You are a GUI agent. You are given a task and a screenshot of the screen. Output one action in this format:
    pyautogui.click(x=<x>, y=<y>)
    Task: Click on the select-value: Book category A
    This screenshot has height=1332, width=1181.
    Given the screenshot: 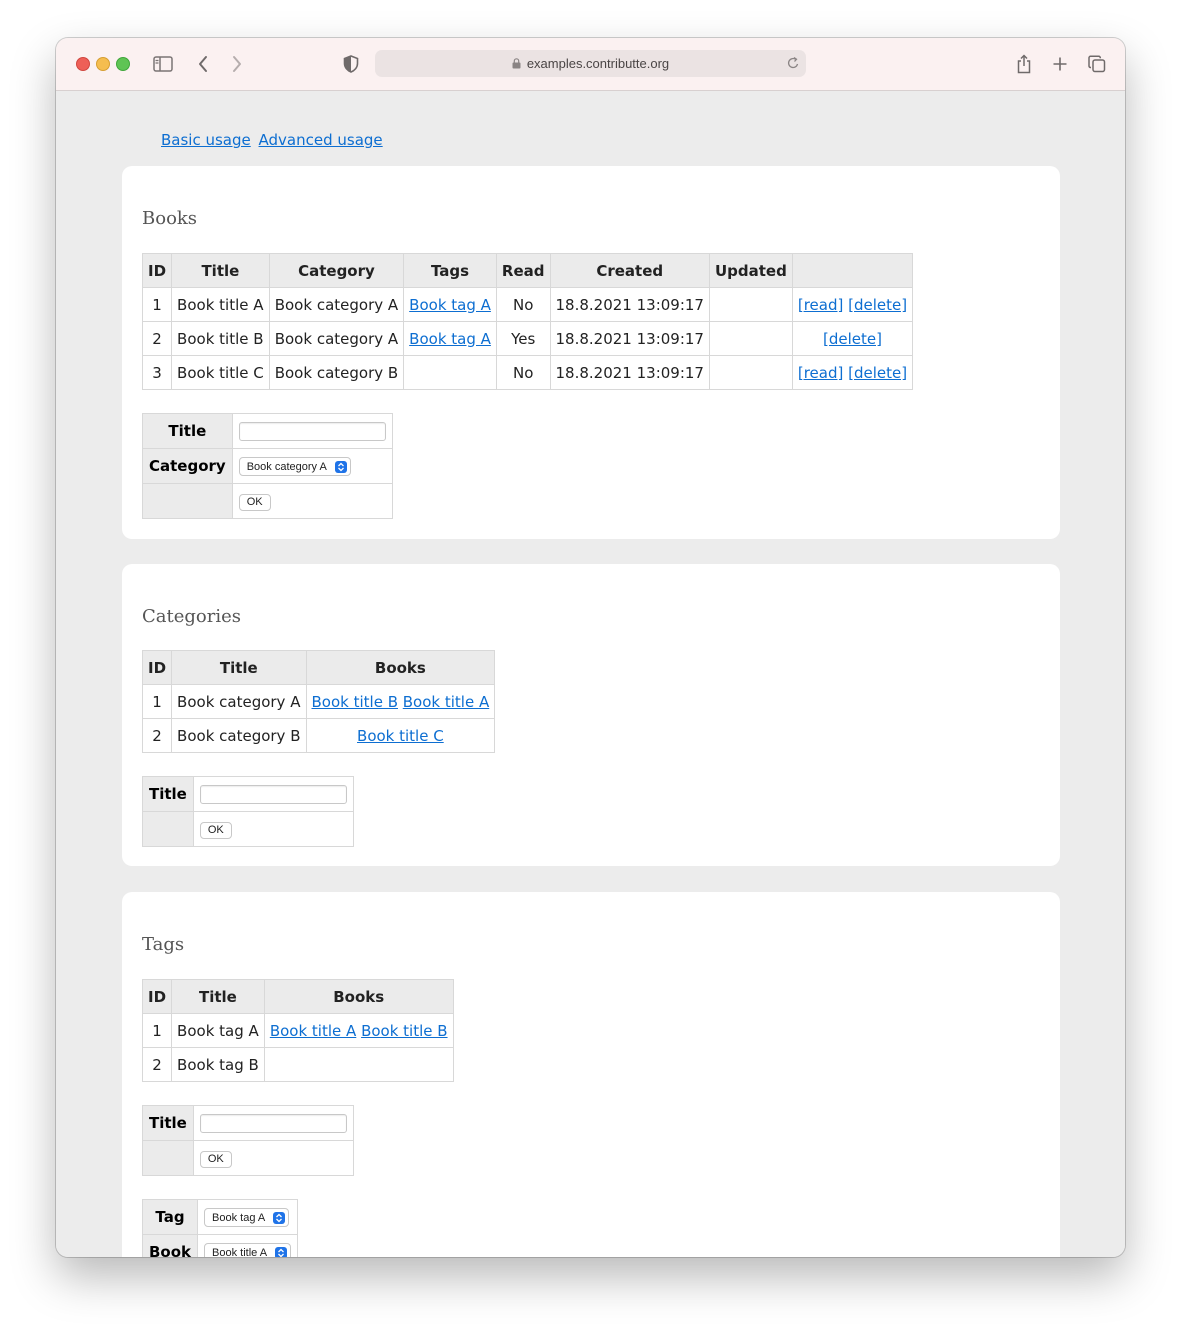 What is the action you would take?
    pyautogui.click(x=286, y=466)
    